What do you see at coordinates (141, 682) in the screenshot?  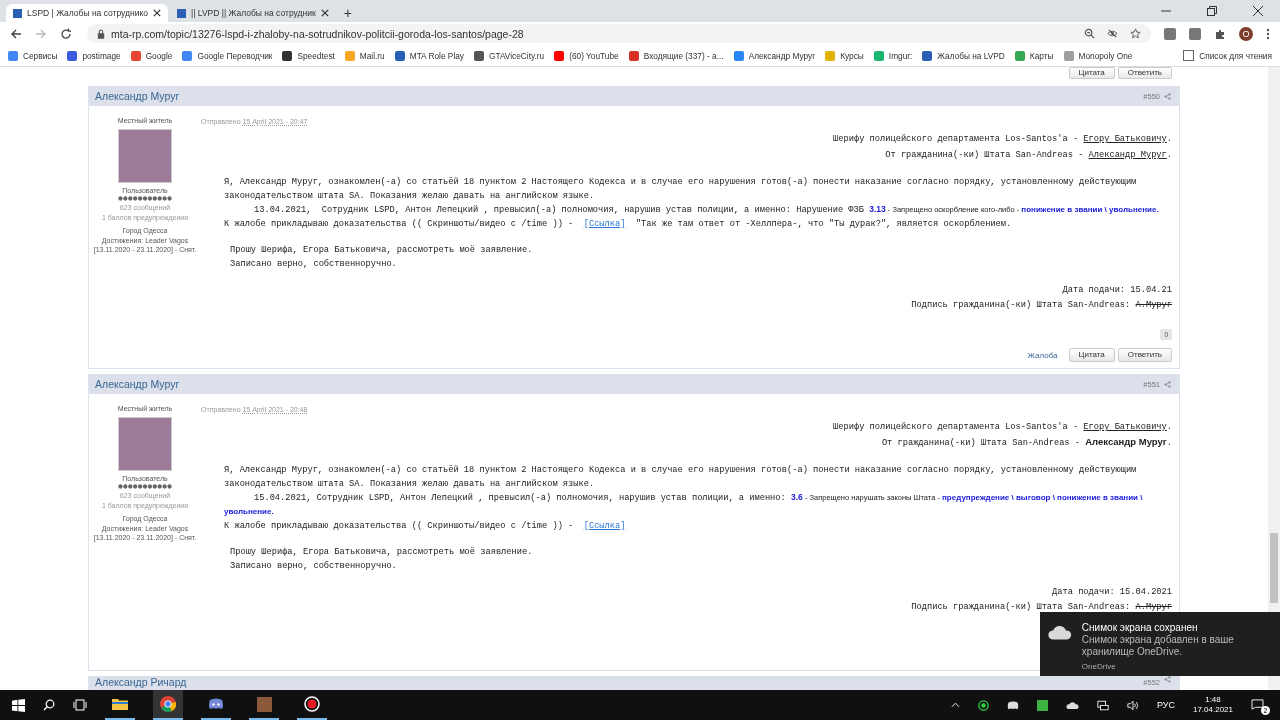 I see `author-name: Александр Ричард` at bounding box center [141, 682].